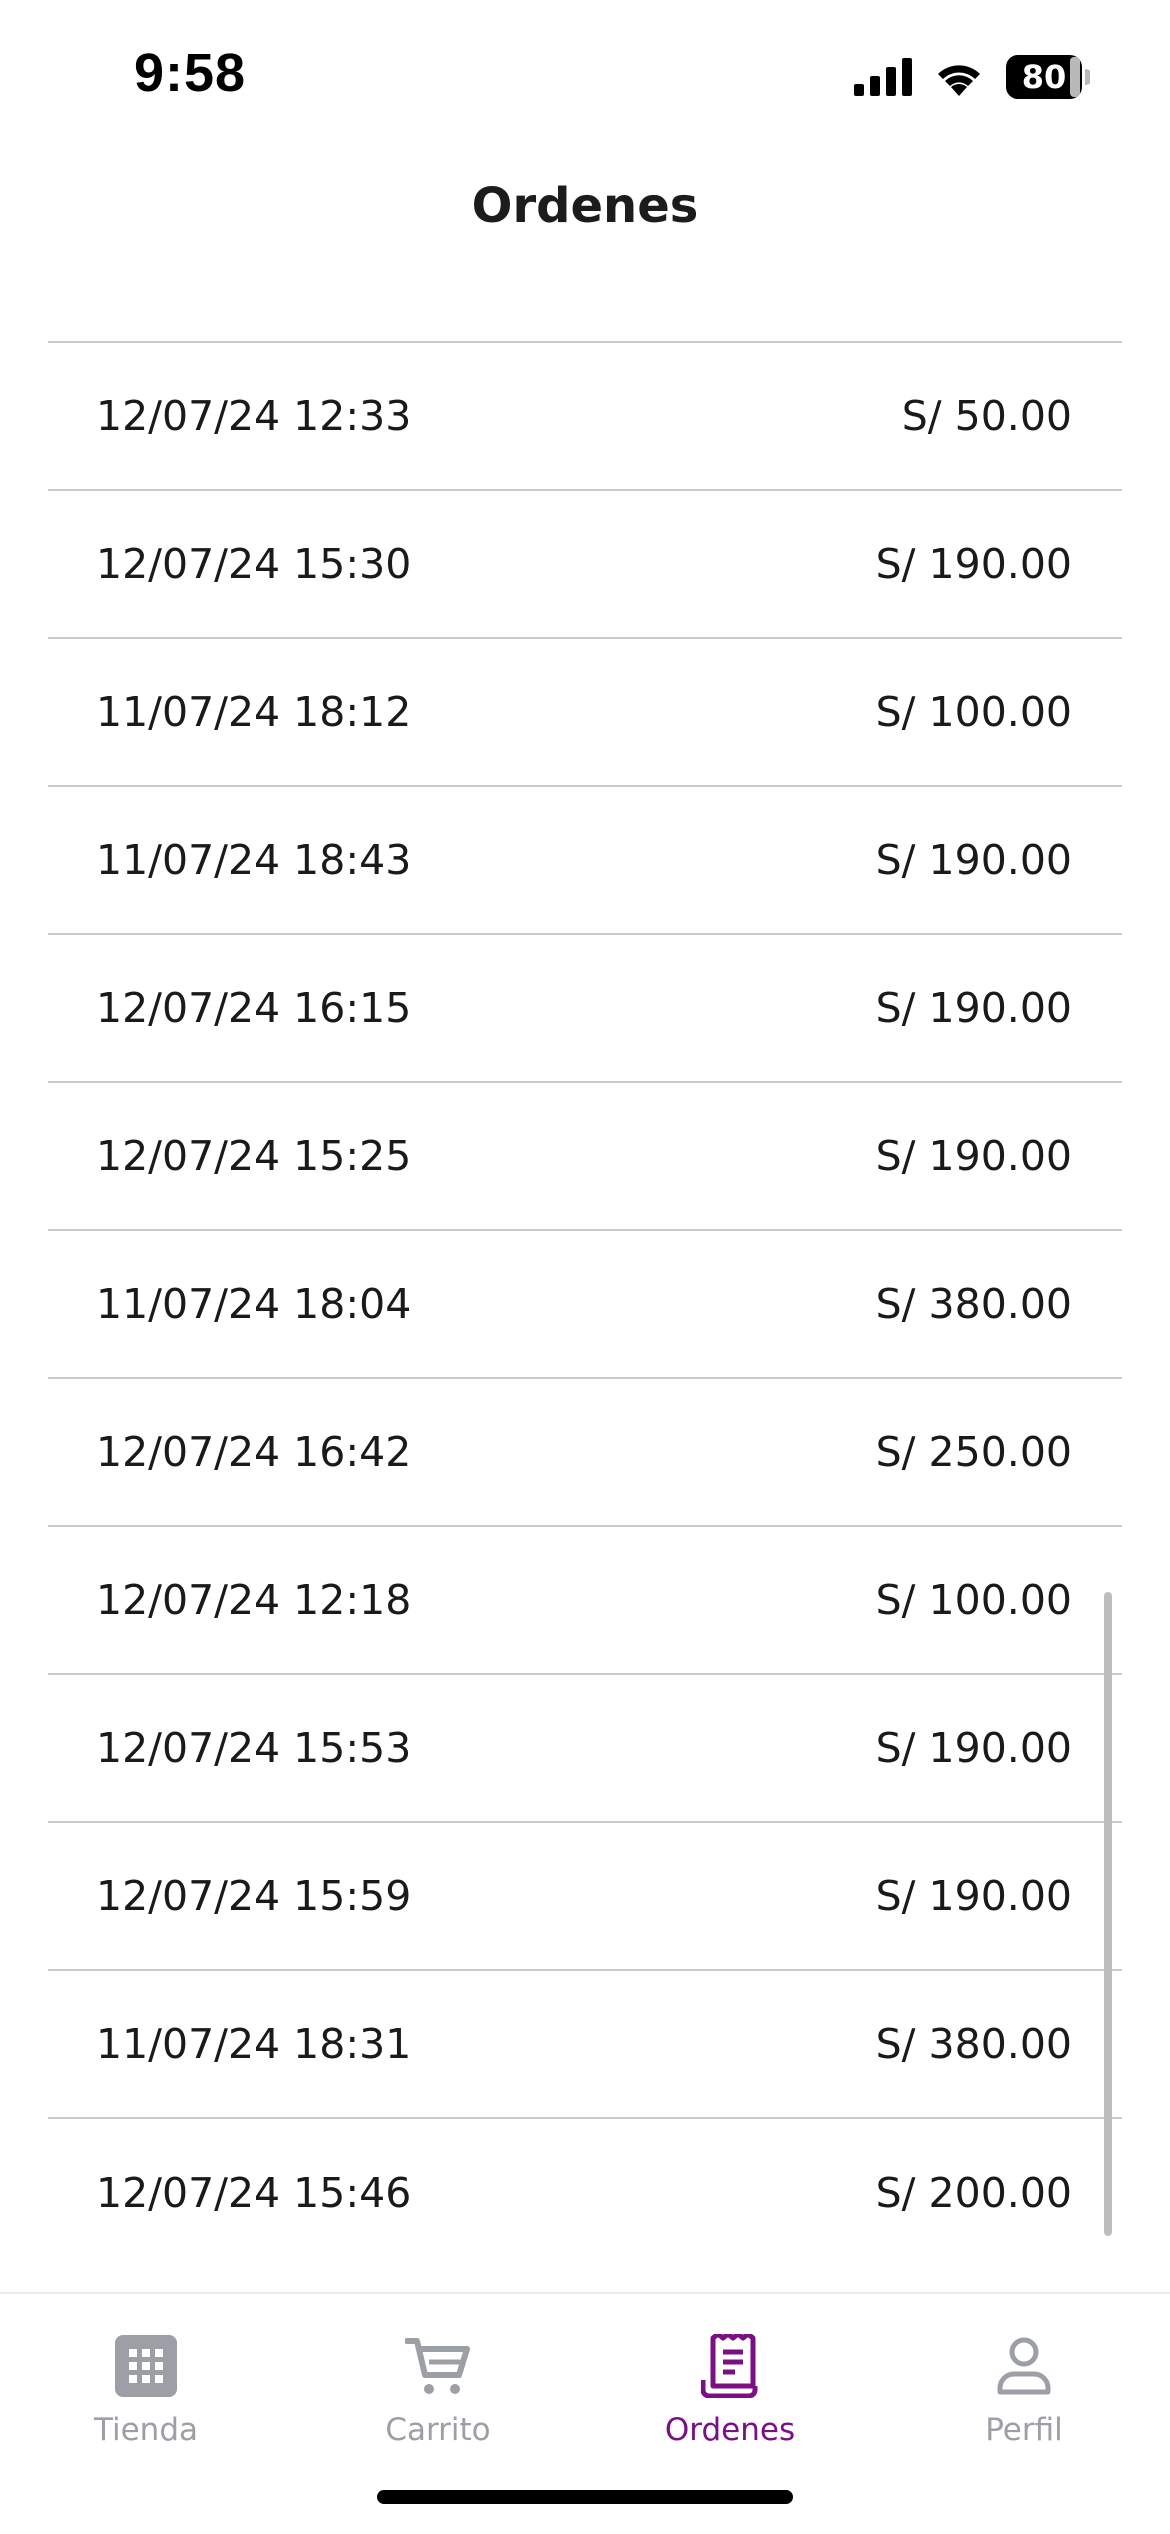  I want to click on cellular-signal-icon, so click(883, 77).